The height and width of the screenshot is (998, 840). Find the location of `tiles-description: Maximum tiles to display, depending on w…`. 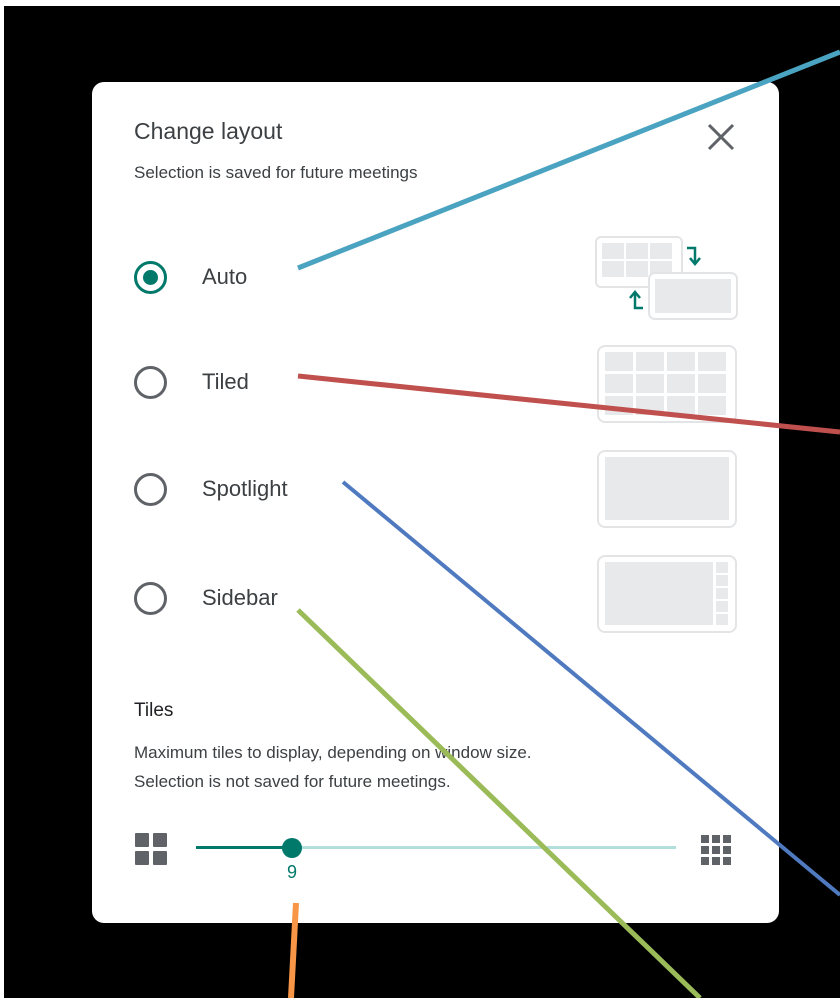

tiles-description: Maximum tiles to display, depending on w… is located at coordinates (444, 767).